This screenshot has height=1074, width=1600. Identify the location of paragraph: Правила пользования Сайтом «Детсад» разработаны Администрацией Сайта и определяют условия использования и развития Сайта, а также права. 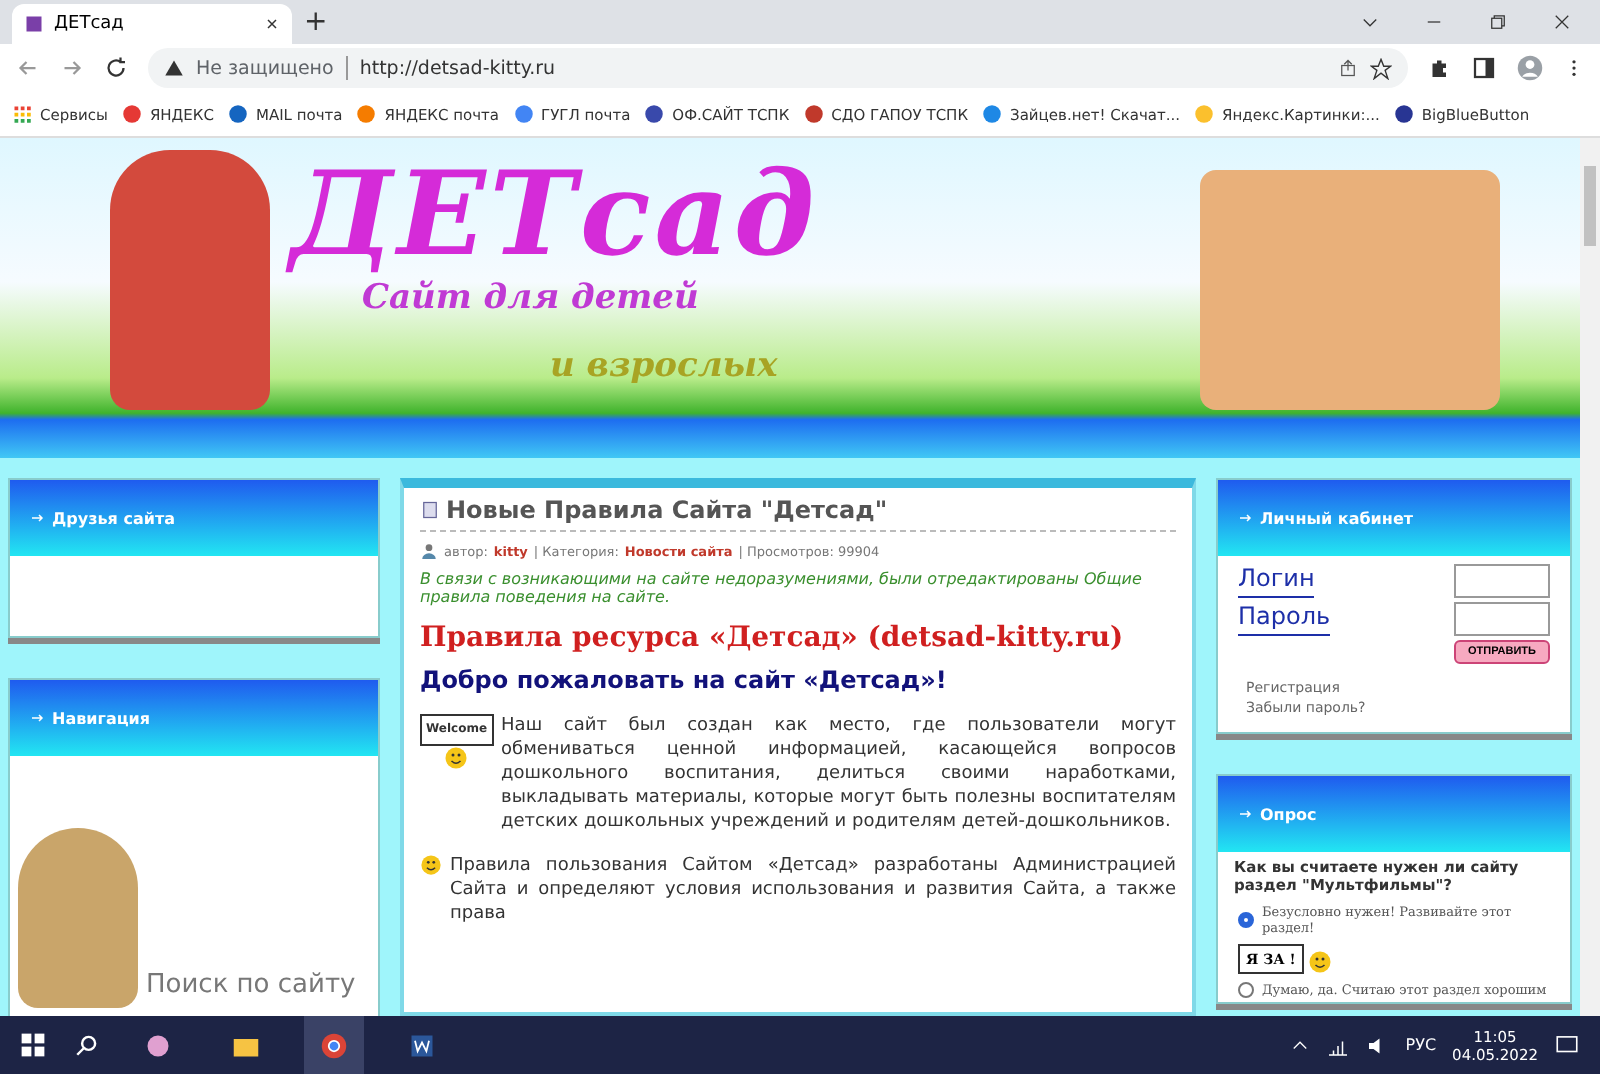
(813, 890).